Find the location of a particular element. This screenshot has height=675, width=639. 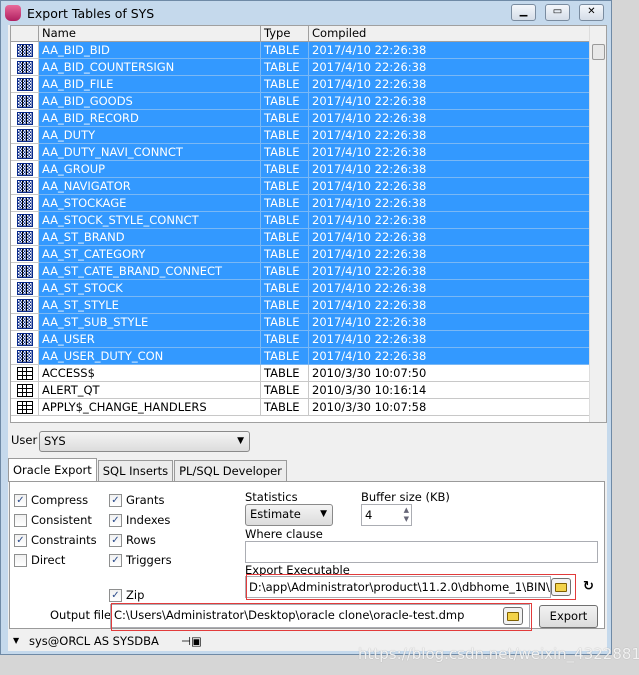

highlight-box is located at coordinates (411, 587).